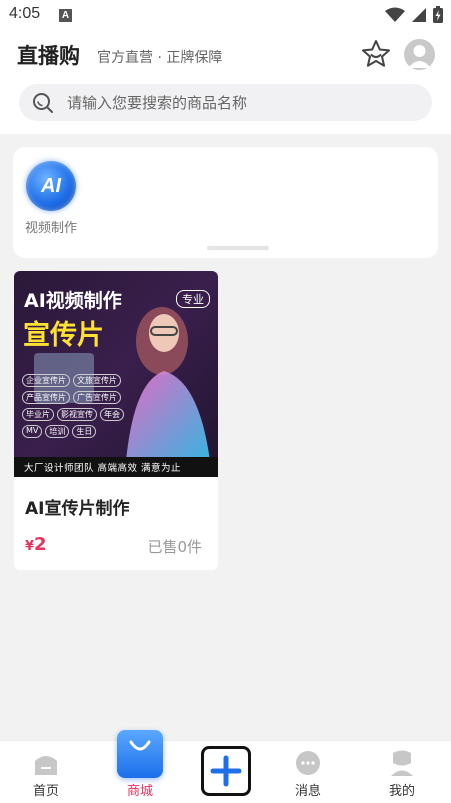 This screenshot has width=451, height=803. I want to click on image-tag: 培训, so click(57, 431).